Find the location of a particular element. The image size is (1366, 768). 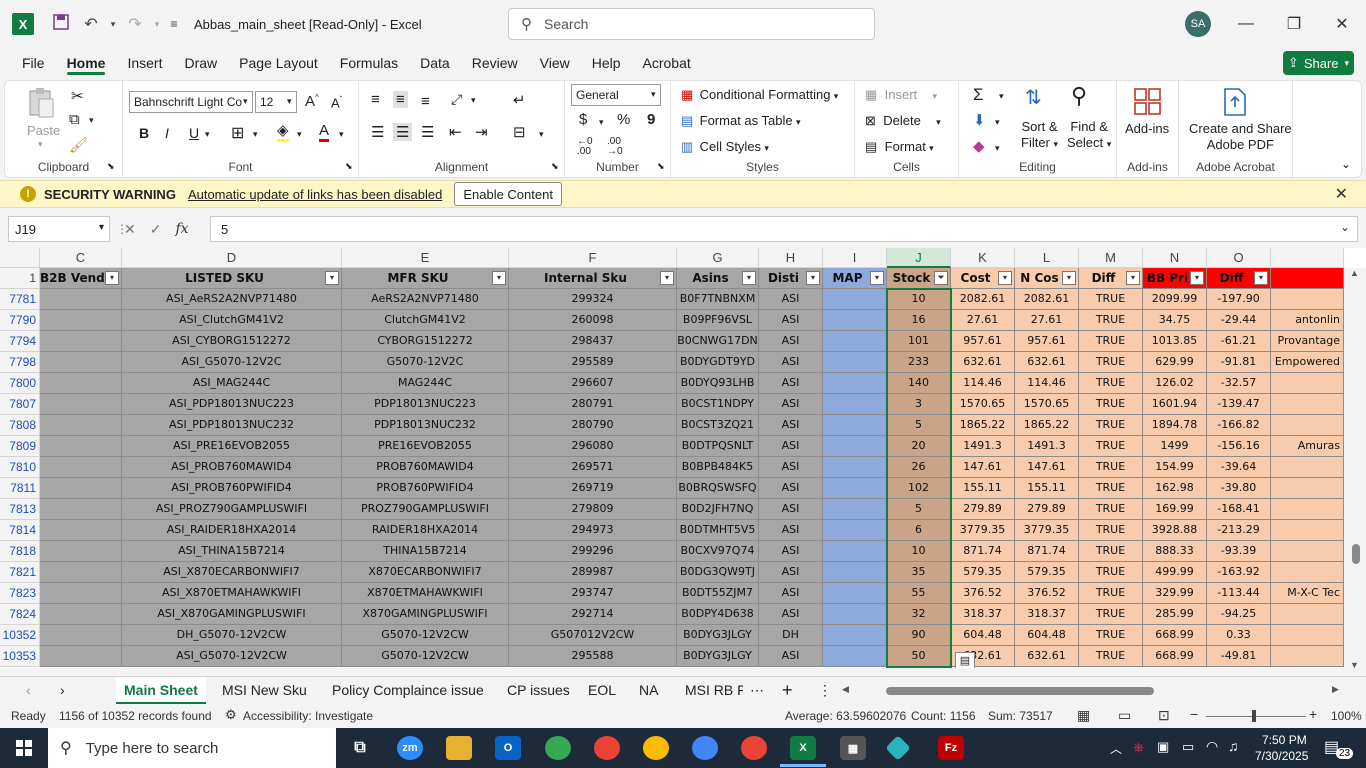

table-cell: 147.61 is located at coordinates (1047, 467).